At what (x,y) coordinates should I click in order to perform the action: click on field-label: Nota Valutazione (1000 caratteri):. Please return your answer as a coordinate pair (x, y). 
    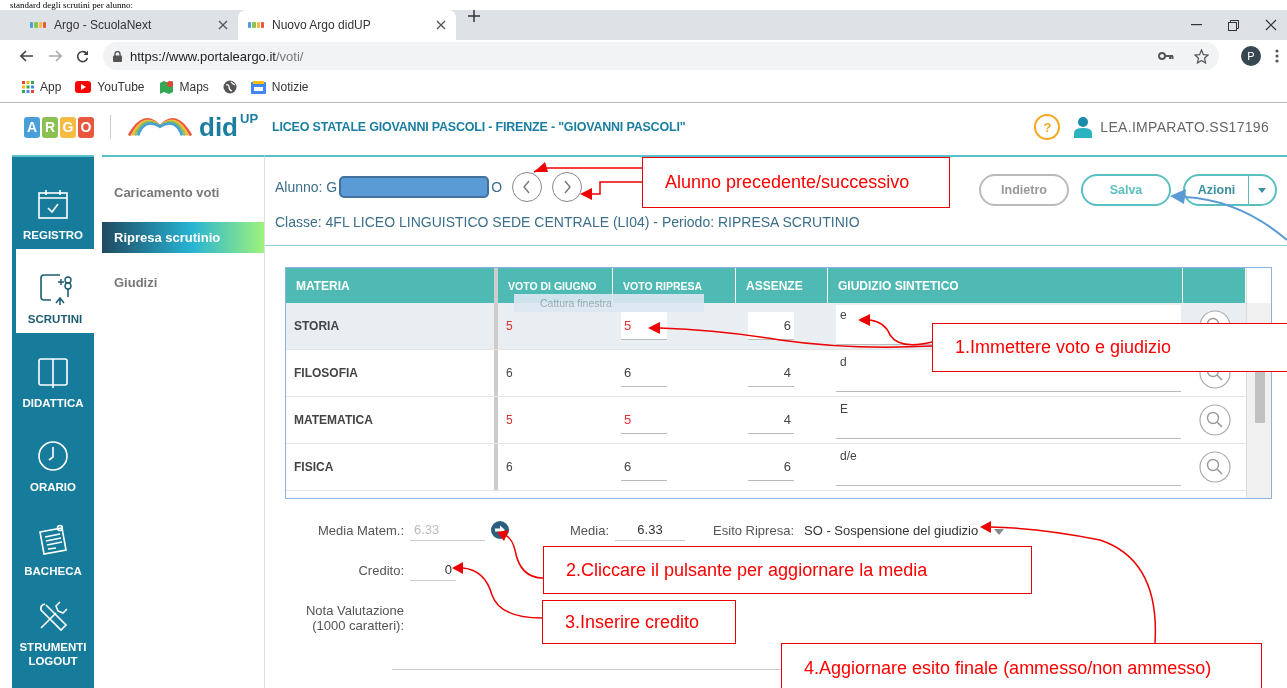
    Looking at the image, I should click on (354, 618).